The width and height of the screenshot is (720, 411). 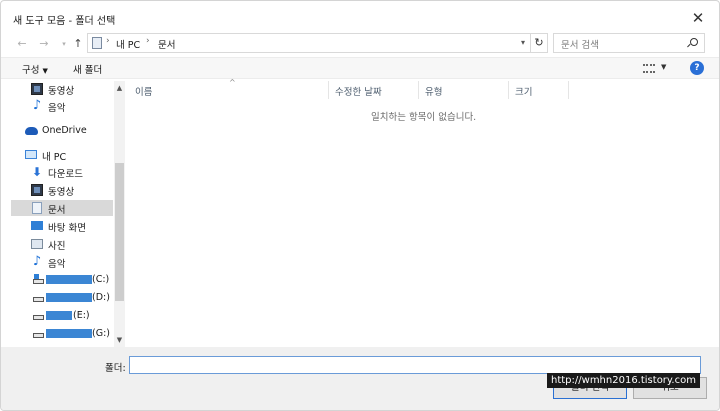 I want to click on help-icon: ?, so click(x=697, y=68).